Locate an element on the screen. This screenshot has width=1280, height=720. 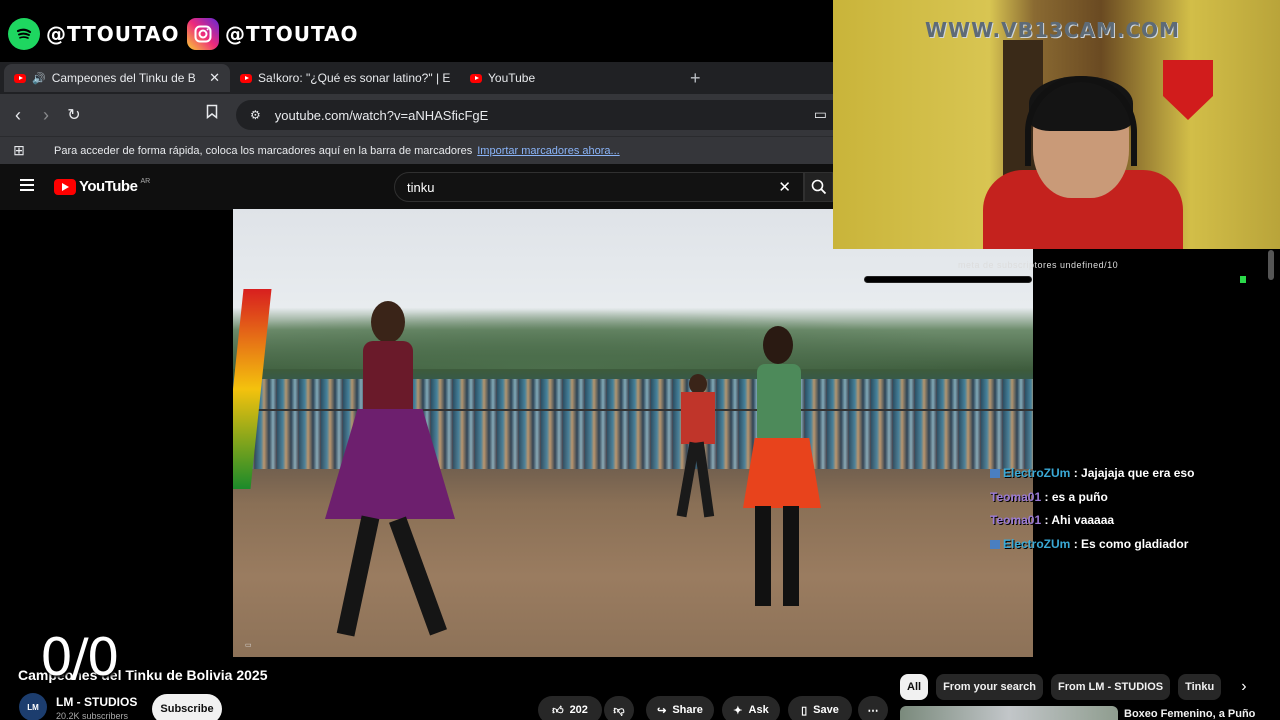
tab-youtube: YouTube is located at coordinates (570, 78).